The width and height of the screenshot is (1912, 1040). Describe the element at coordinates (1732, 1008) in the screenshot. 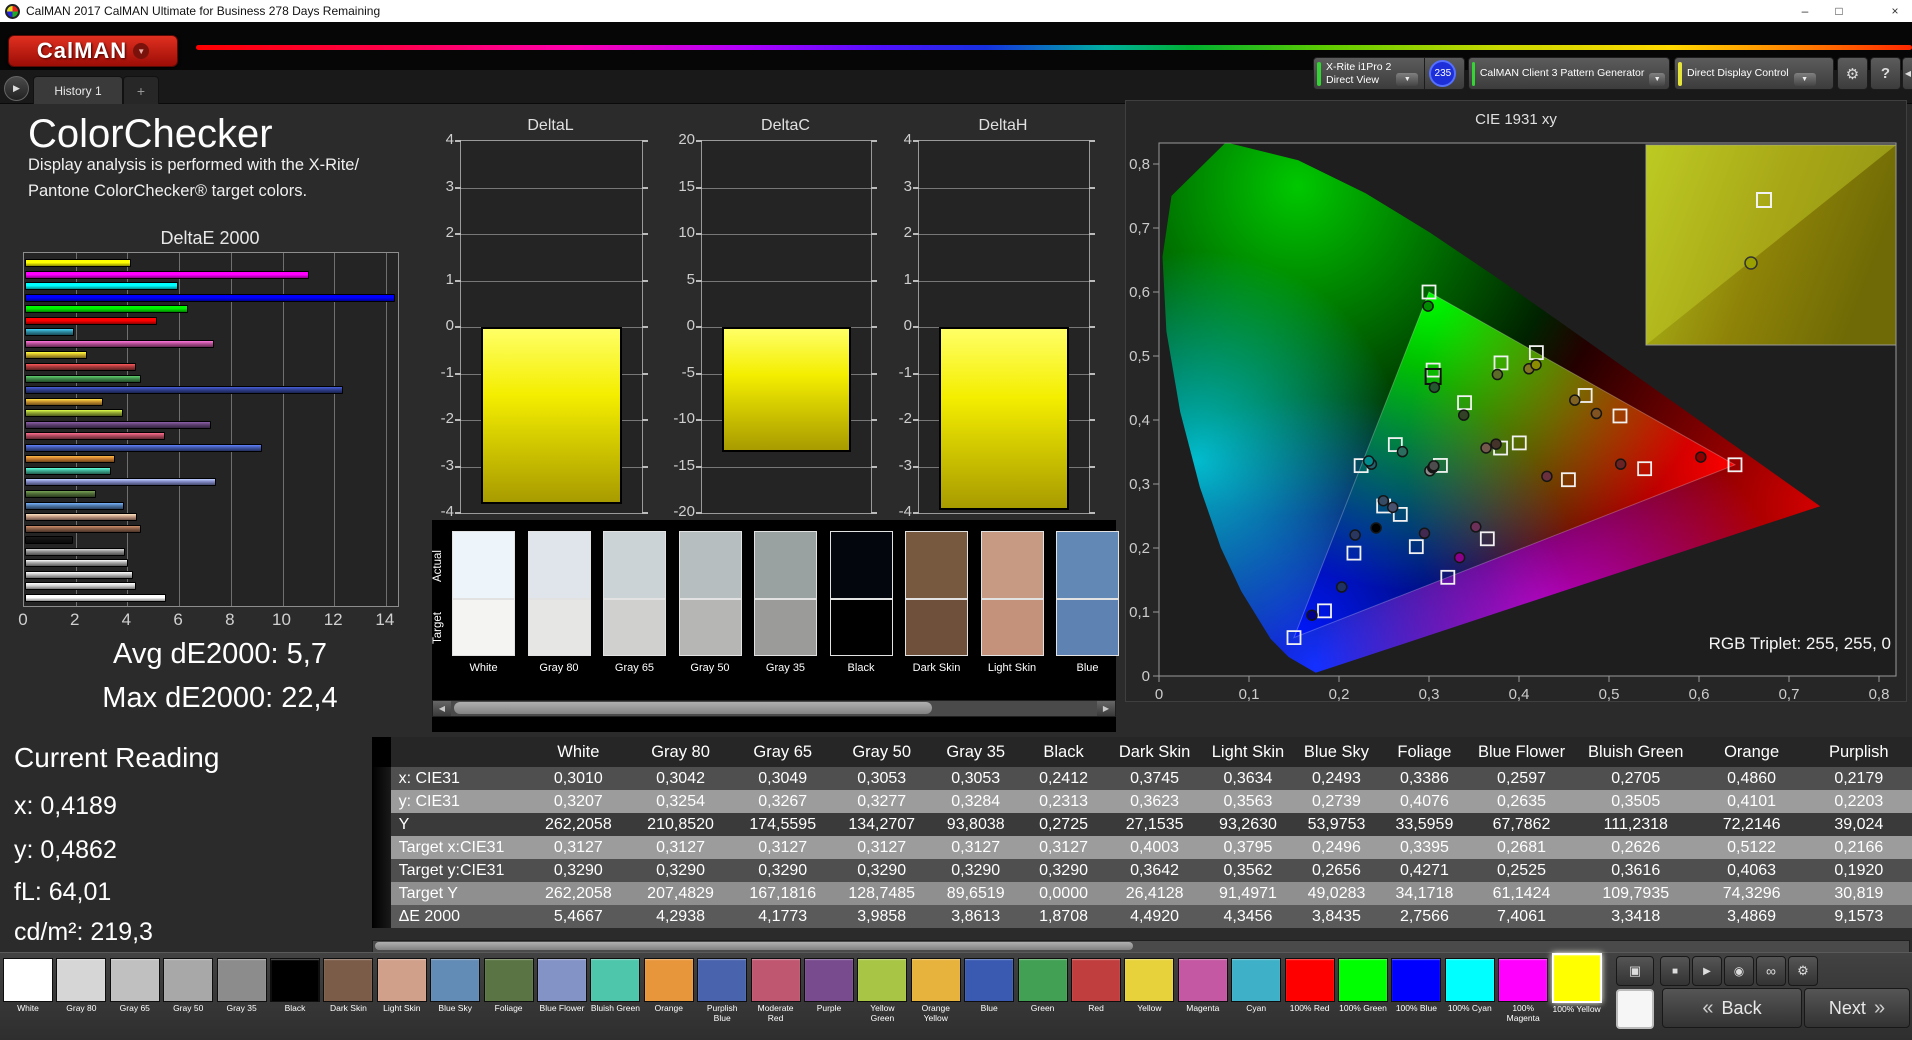

I see `back-button: « Back` at that location.